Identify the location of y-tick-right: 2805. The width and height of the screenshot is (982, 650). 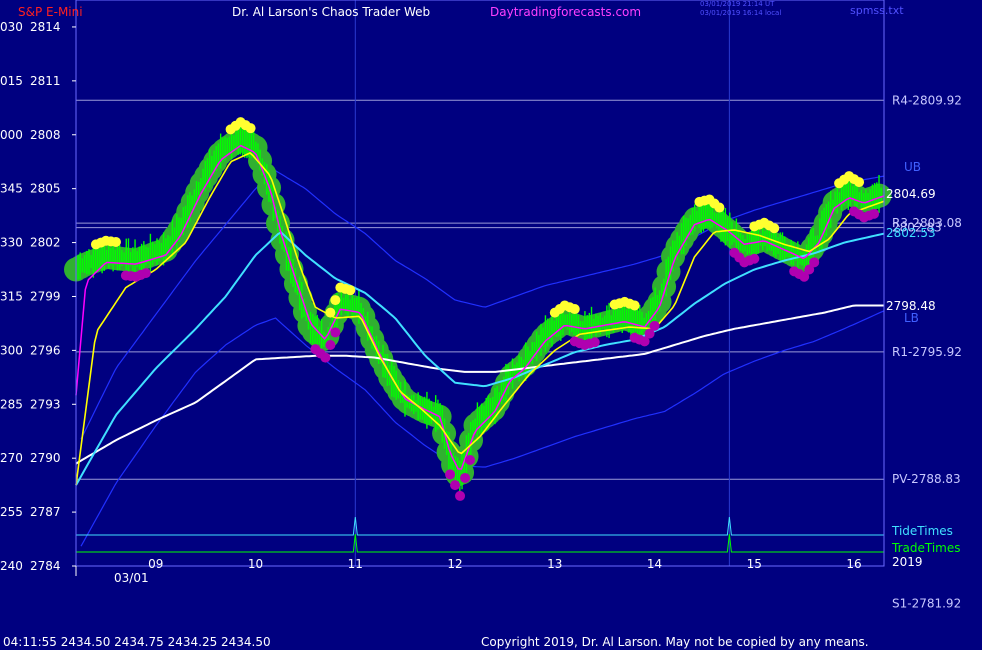
(45, 189).